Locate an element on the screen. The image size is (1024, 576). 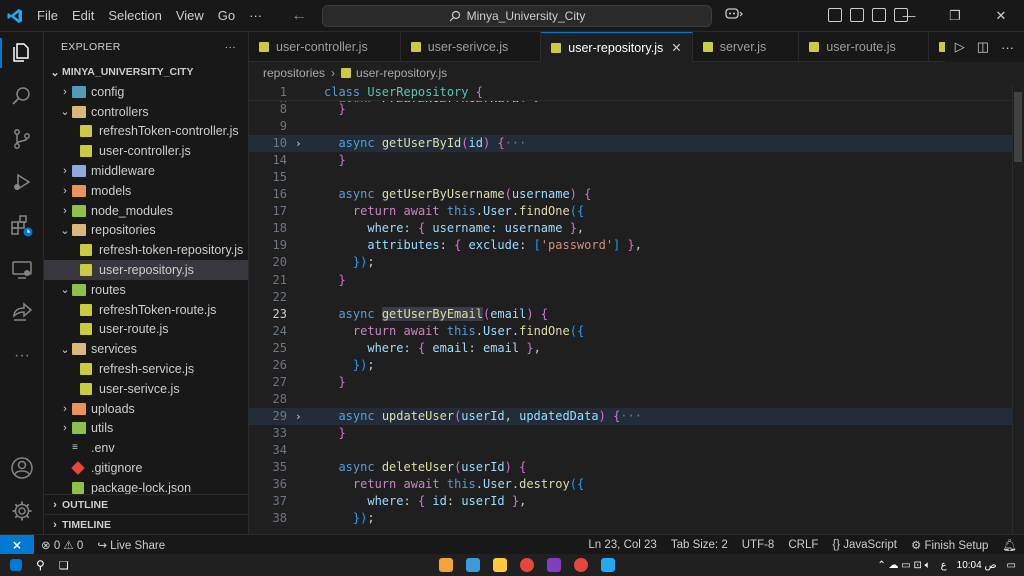
code-line: 21 } is located at coordinates (630, 280).